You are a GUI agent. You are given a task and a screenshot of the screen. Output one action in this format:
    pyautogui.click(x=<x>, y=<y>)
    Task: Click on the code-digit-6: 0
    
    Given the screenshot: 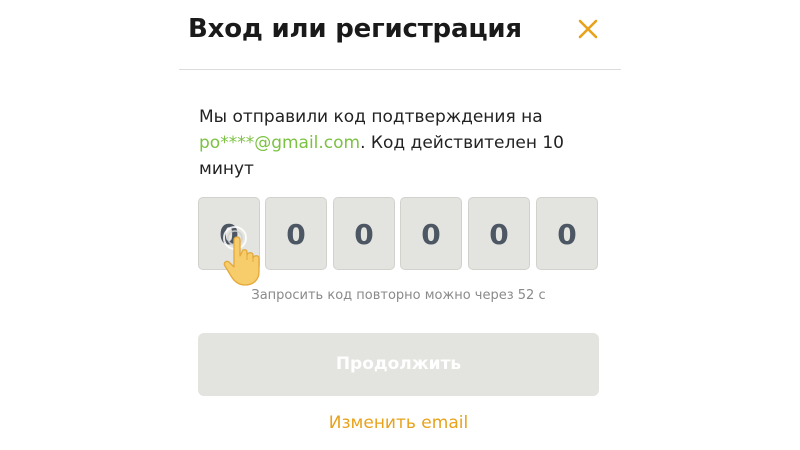 What is the action you would take?
    pyautogui.click(x=567, y=233)
    